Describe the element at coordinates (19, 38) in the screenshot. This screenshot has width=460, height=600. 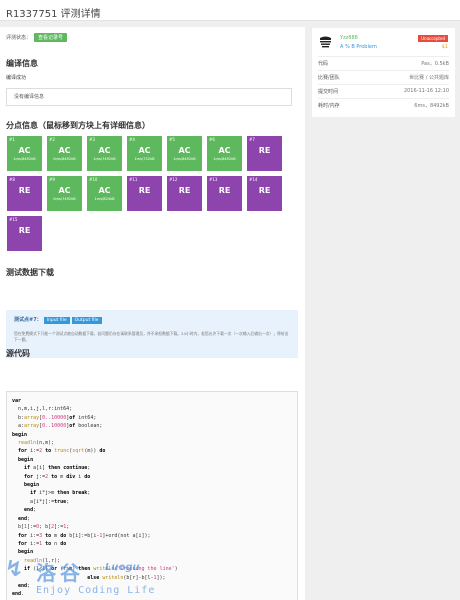
I see `status-label: 评测状态：` at that location.